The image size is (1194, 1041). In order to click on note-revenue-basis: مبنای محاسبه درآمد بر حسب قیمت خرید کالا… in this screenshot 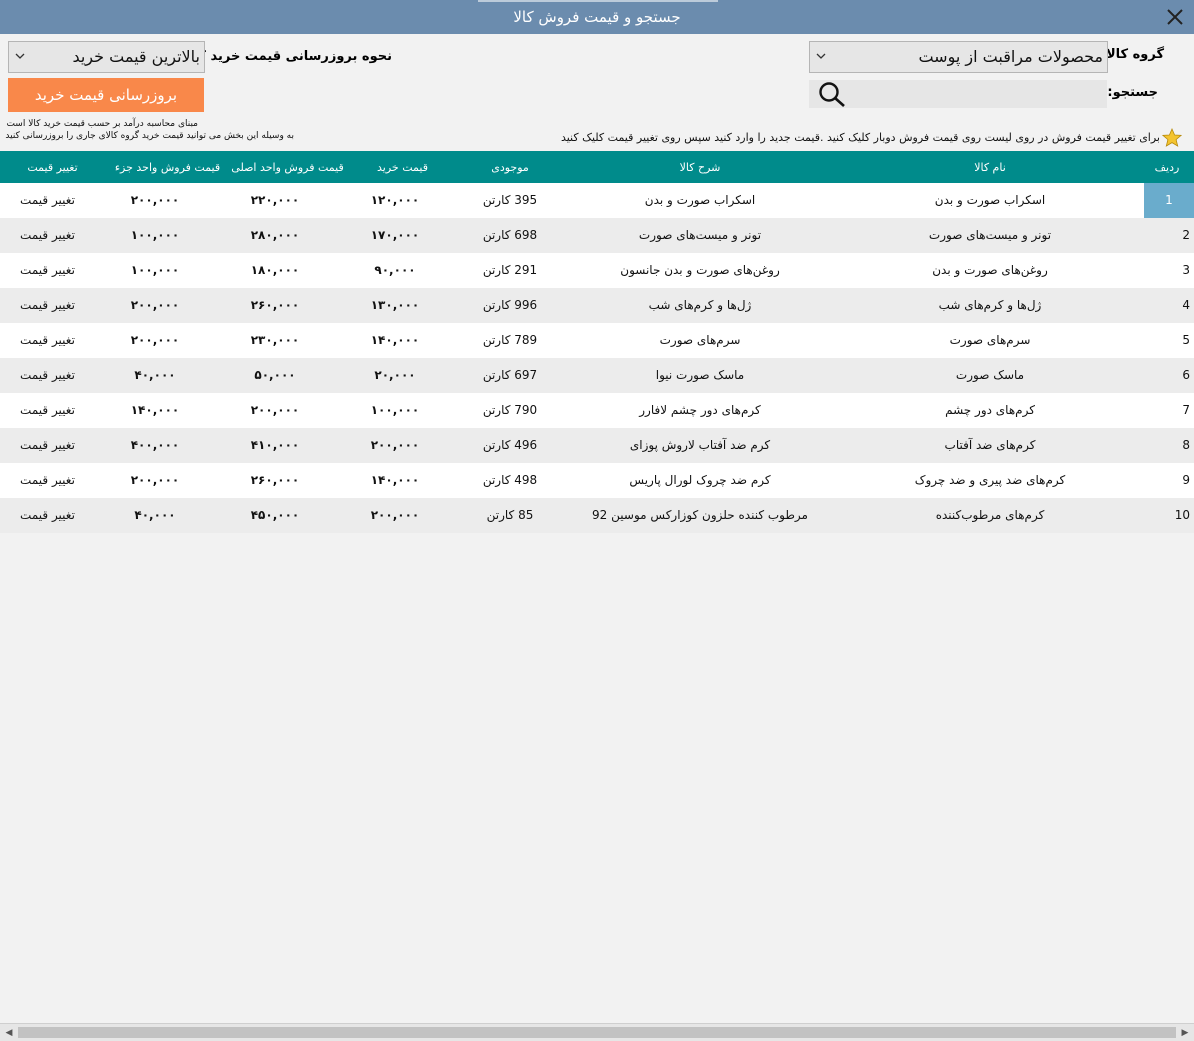, I will do `click(102, 124)`.